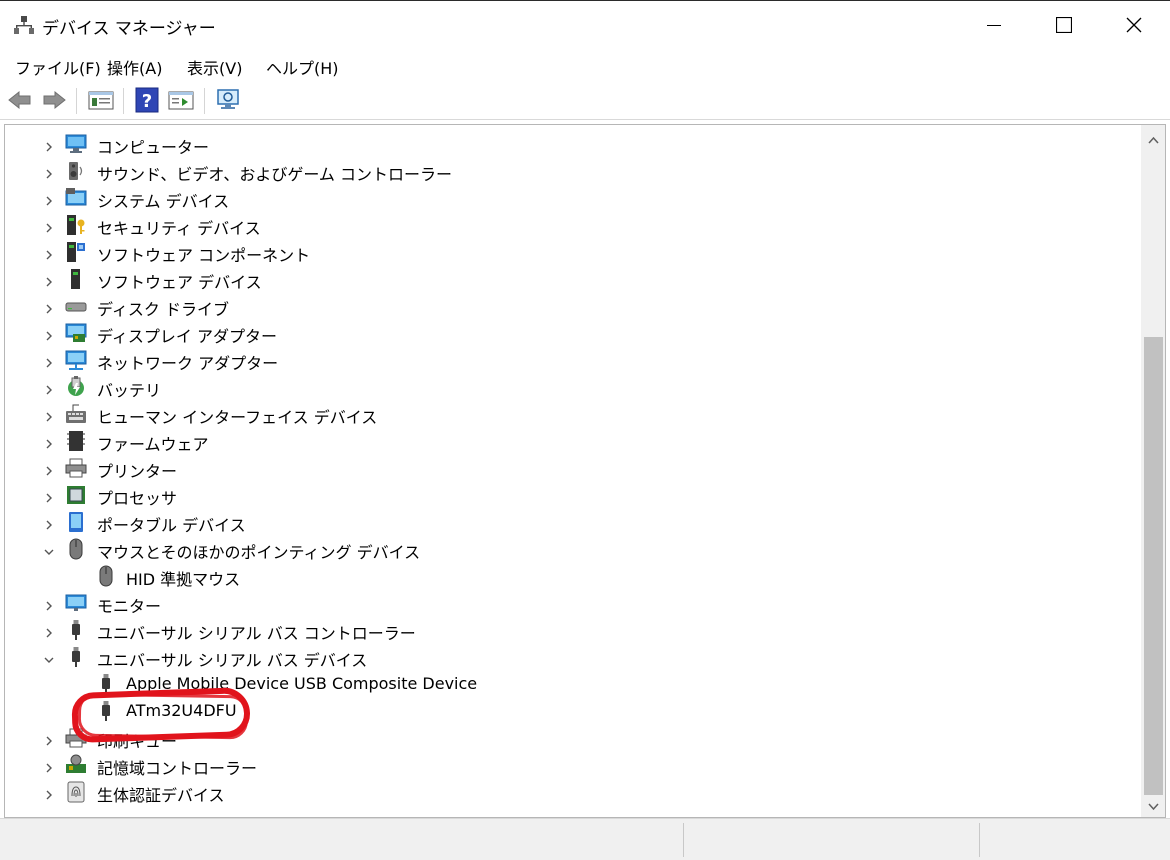  I want to click on tree-category-row: バッテリ, so click(570, 386).